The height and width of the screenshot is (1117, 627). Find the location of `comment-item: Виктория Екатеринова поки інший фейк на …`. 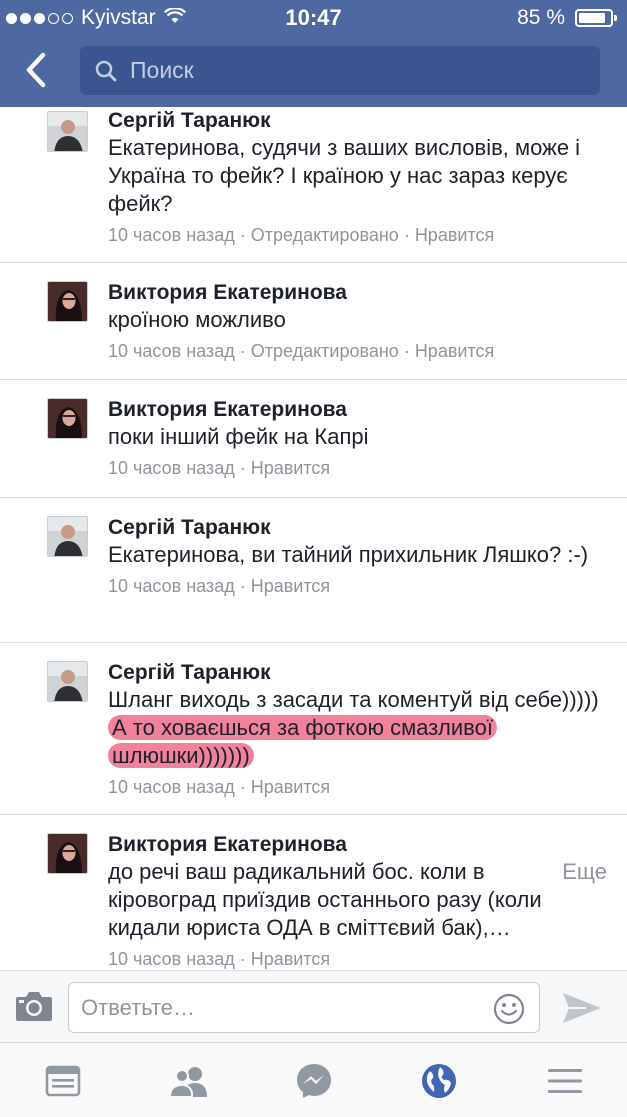

comment-item: Виктория Екатеринова поки інший фейк на … is located at coordinates (313, 439).